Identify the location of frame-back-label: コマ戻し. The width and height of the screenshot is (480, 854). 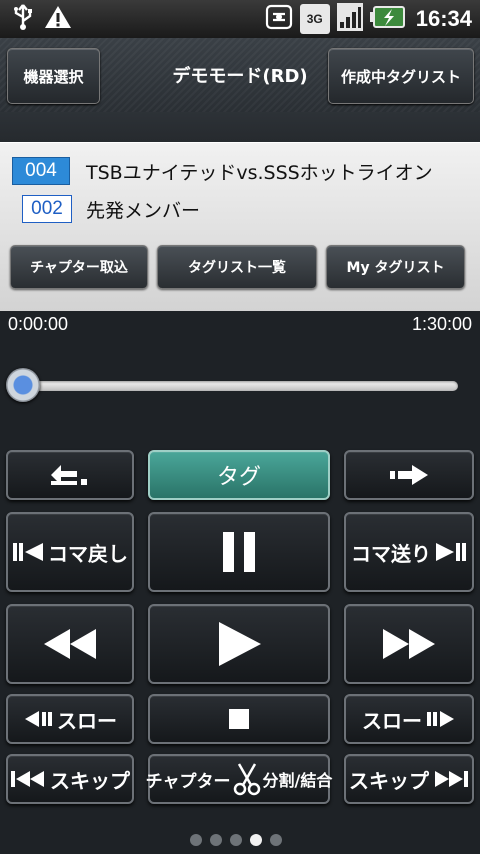
(88, 553).